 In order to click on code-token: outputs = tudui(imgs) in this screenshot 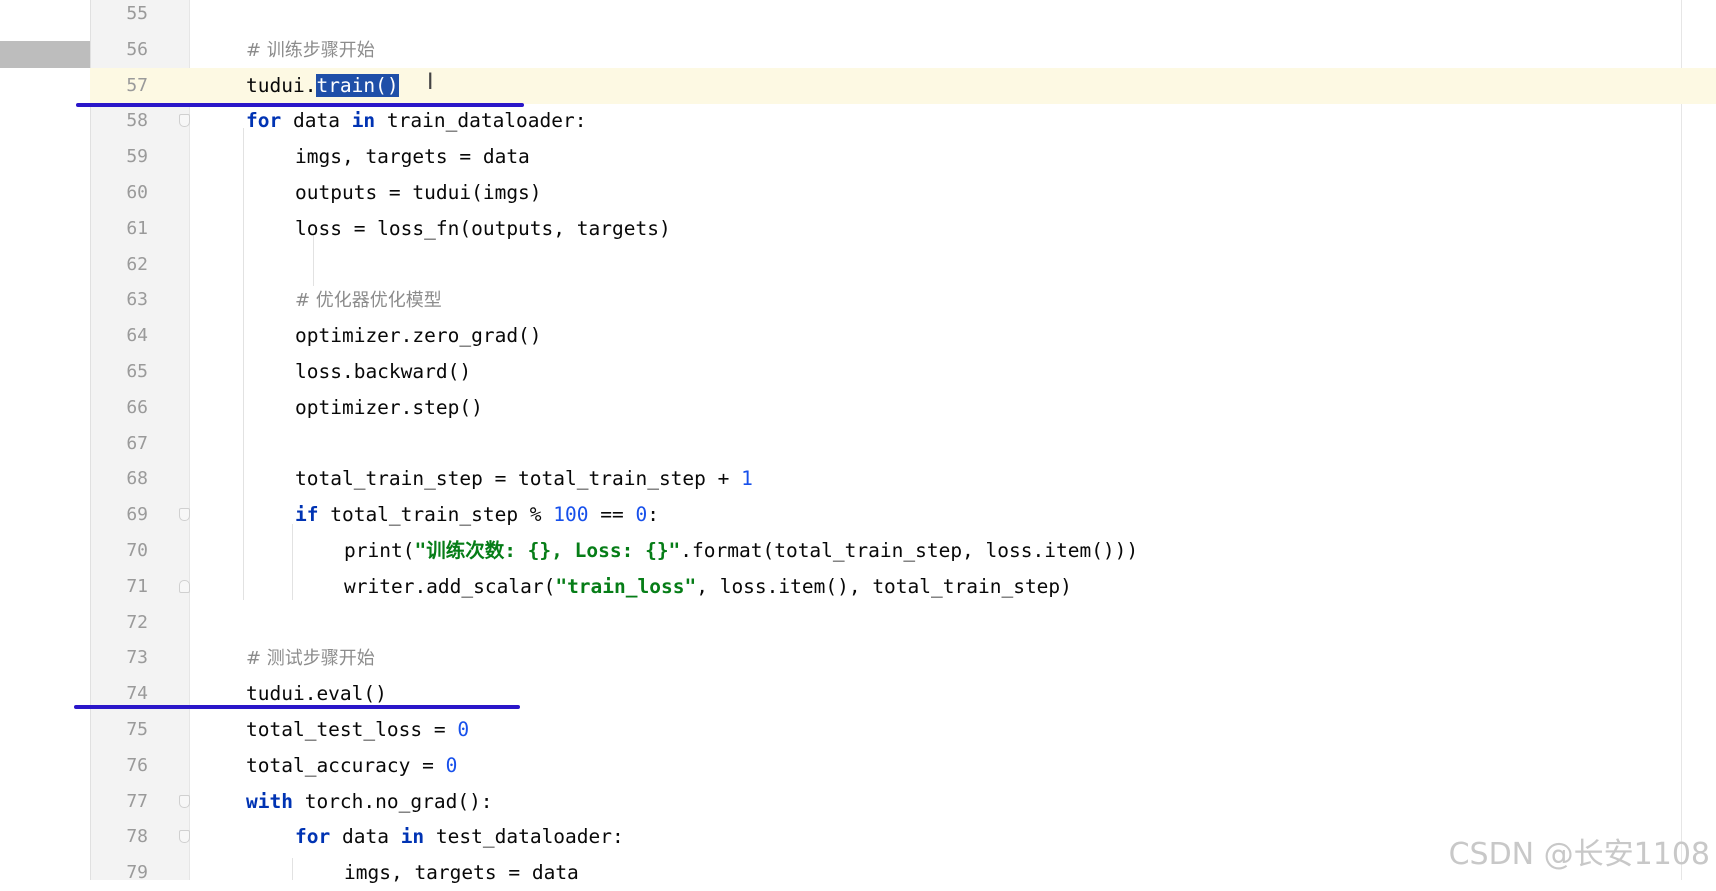, I will do `click(418, 192)`.